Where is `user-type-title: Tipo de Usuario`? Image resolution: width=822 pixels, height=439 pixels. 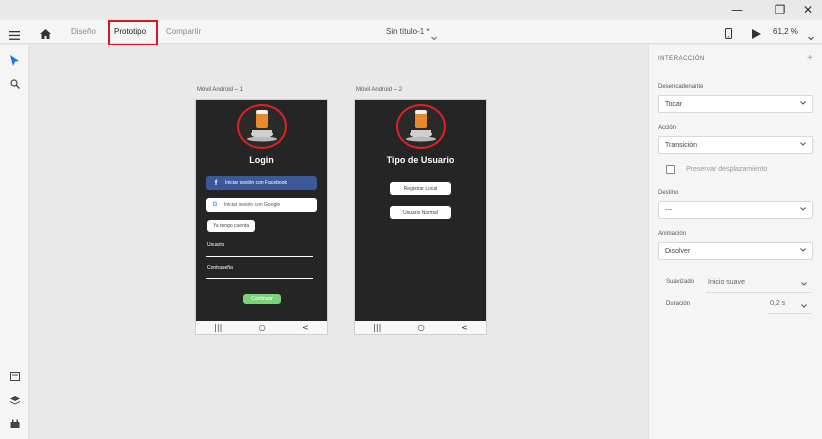 user-type-title: Tipo de Usuario is located at coordinates (420, 160).